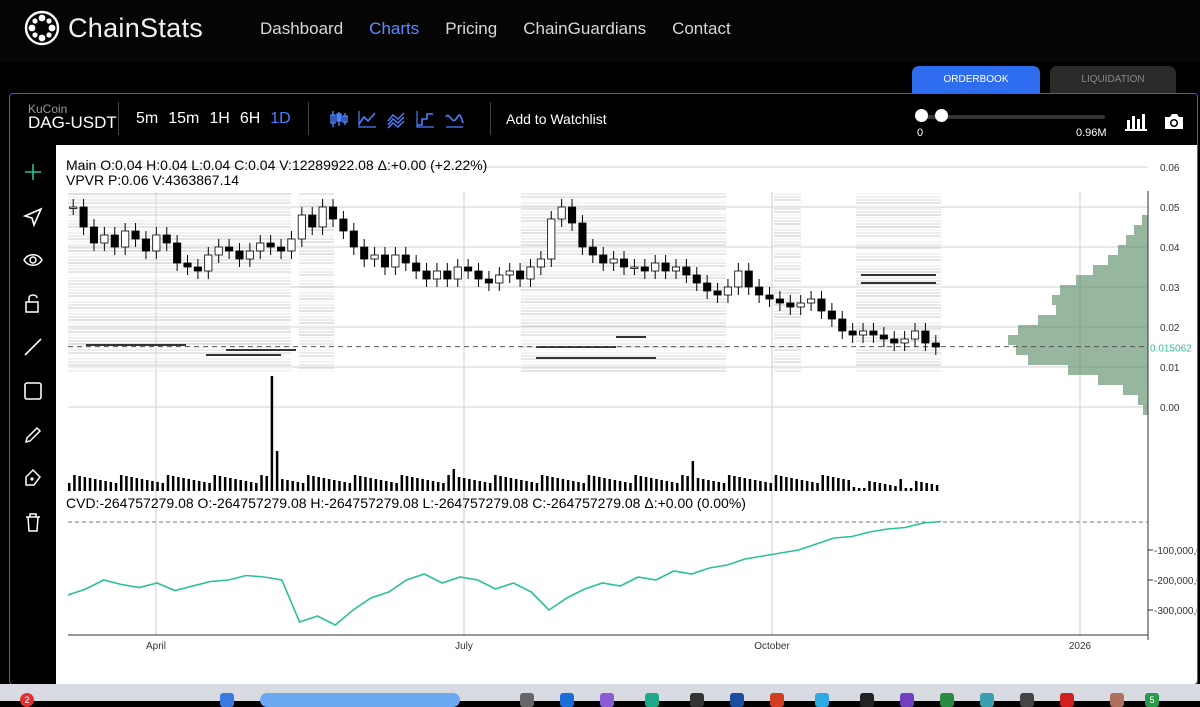  I want to click on taskbar-search, so click(360, 700).